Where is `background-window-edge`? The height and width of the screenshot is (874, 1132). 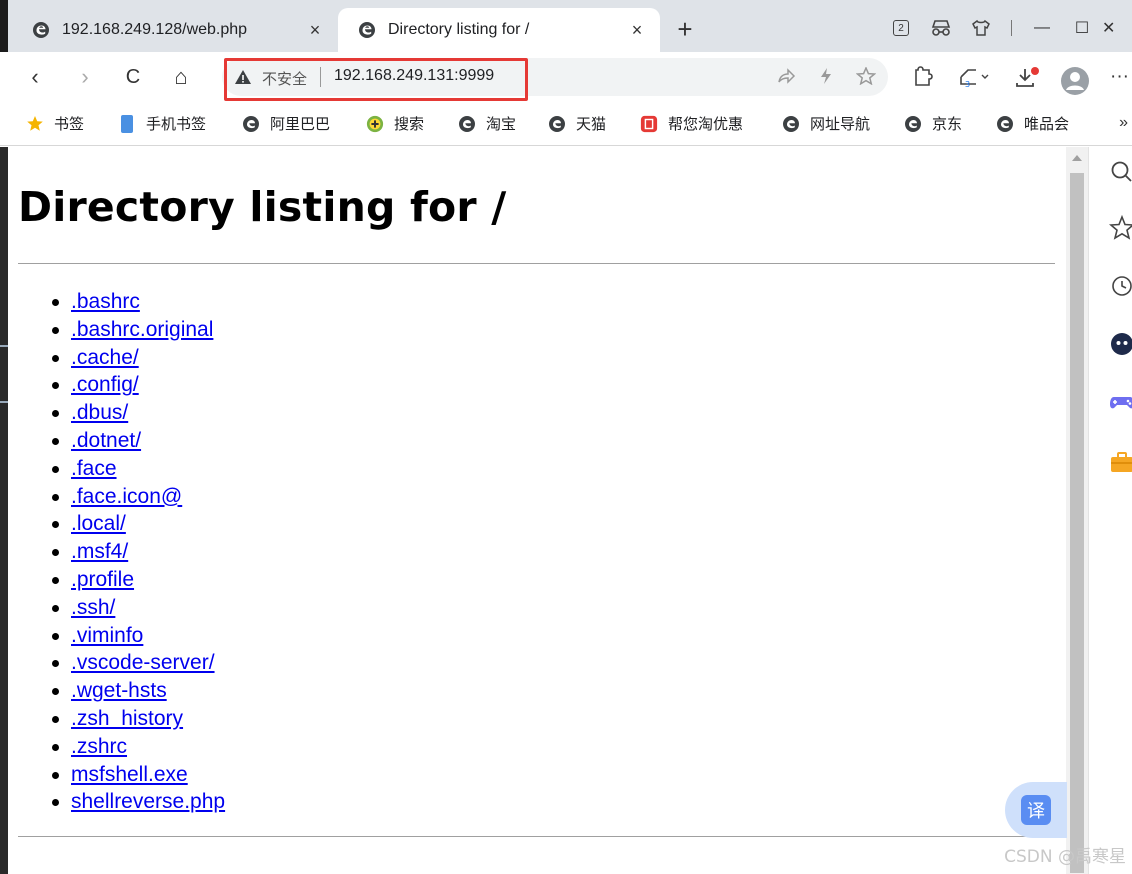 background-window-edge is located at coordinates (4, 510).